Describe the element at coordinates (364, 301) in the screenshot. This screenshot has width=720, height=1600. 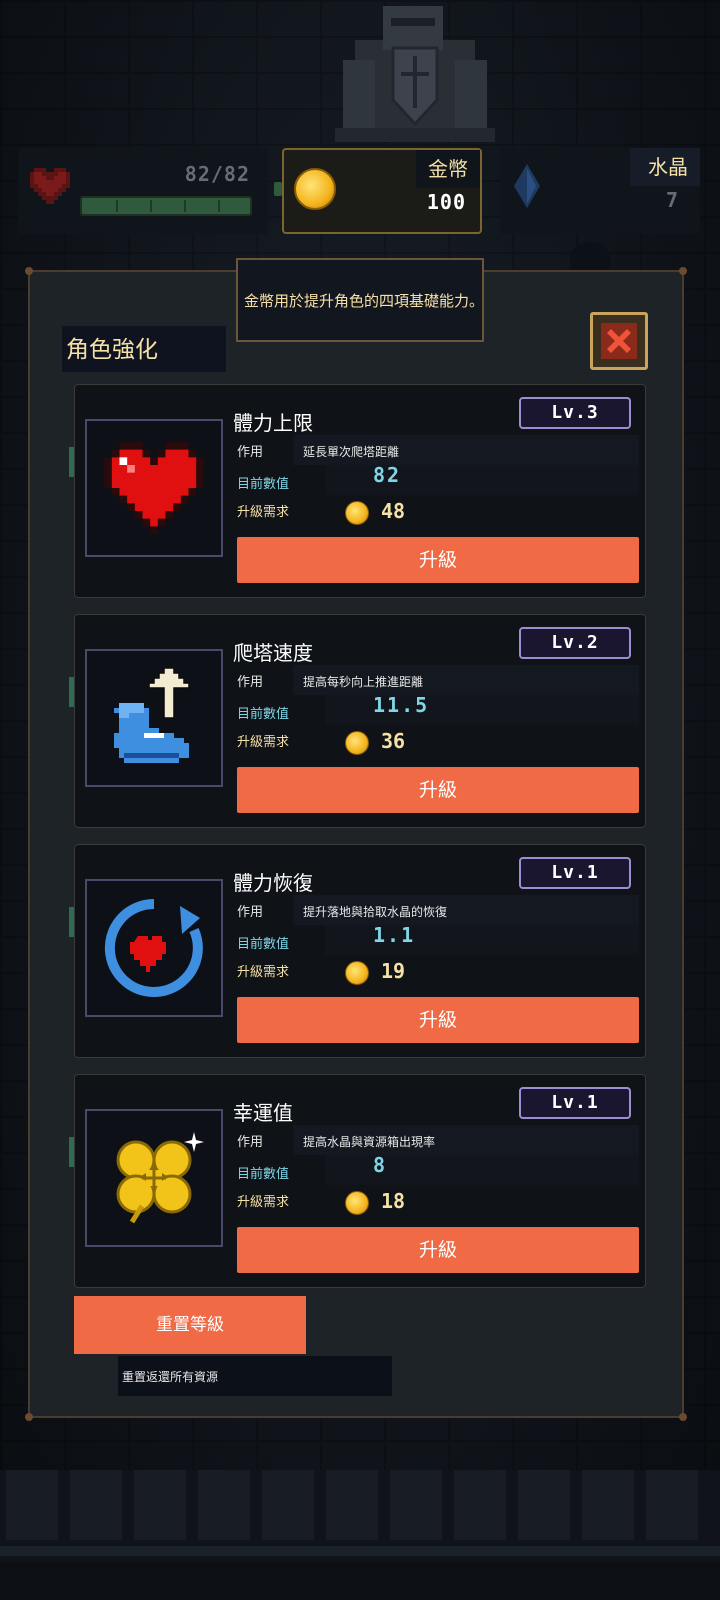
I see `tooltip-text: 金幣用於提升角色的四項基礎能力。` at that location.